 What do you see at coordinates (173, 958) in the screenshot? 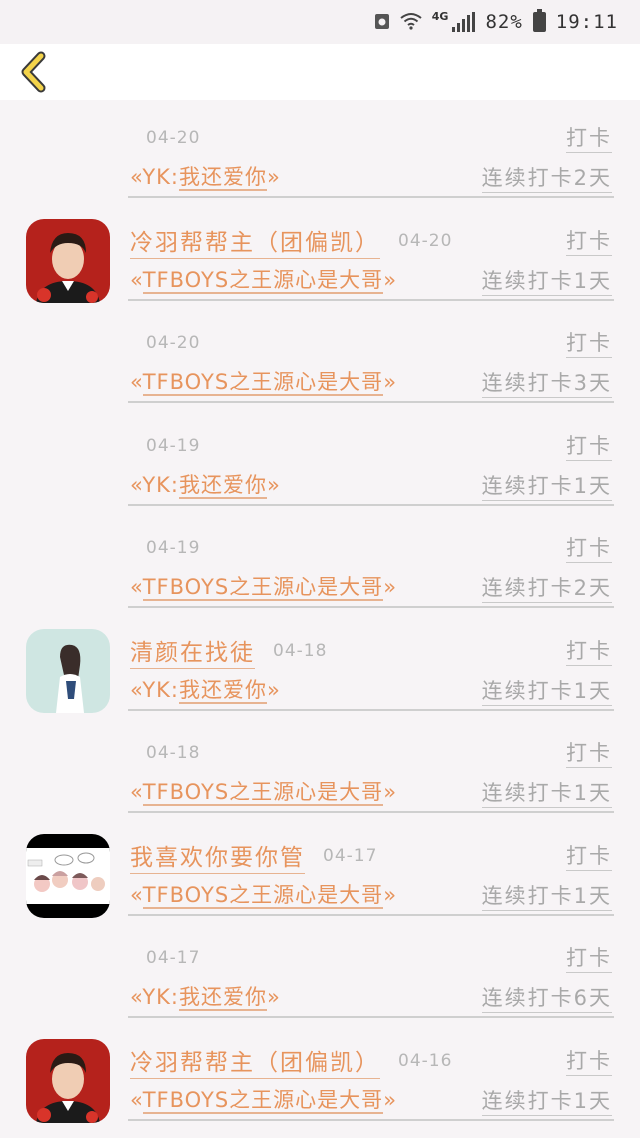
I see `record-date: 04-17` at bounding box center [173, 958].